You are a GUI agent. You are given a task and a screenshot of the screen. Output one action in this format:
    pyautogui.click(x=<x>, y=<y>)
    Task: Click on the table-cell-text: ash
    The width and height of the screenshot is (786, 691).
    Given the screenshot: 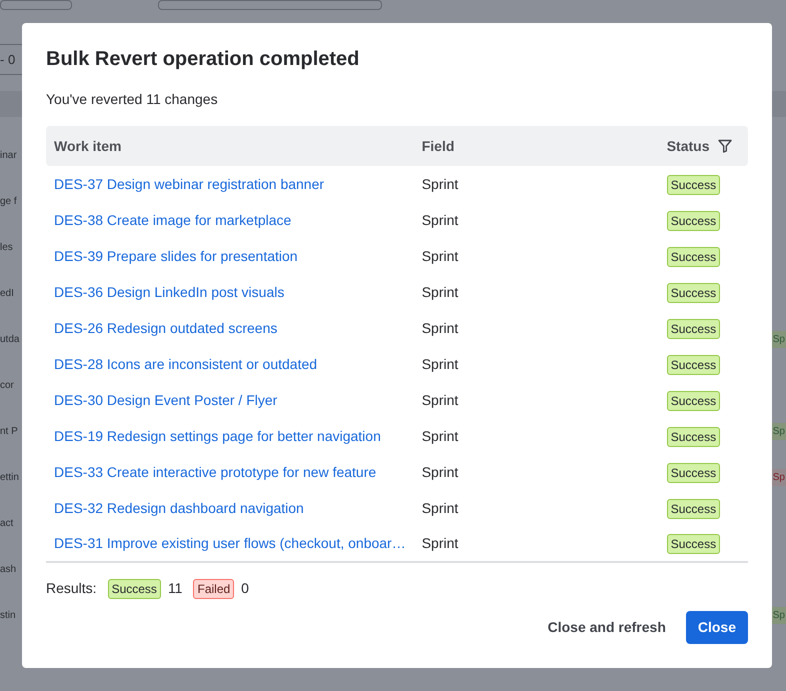 What is the action you would take?
    pyautogui.click(x=9, y=569)
    